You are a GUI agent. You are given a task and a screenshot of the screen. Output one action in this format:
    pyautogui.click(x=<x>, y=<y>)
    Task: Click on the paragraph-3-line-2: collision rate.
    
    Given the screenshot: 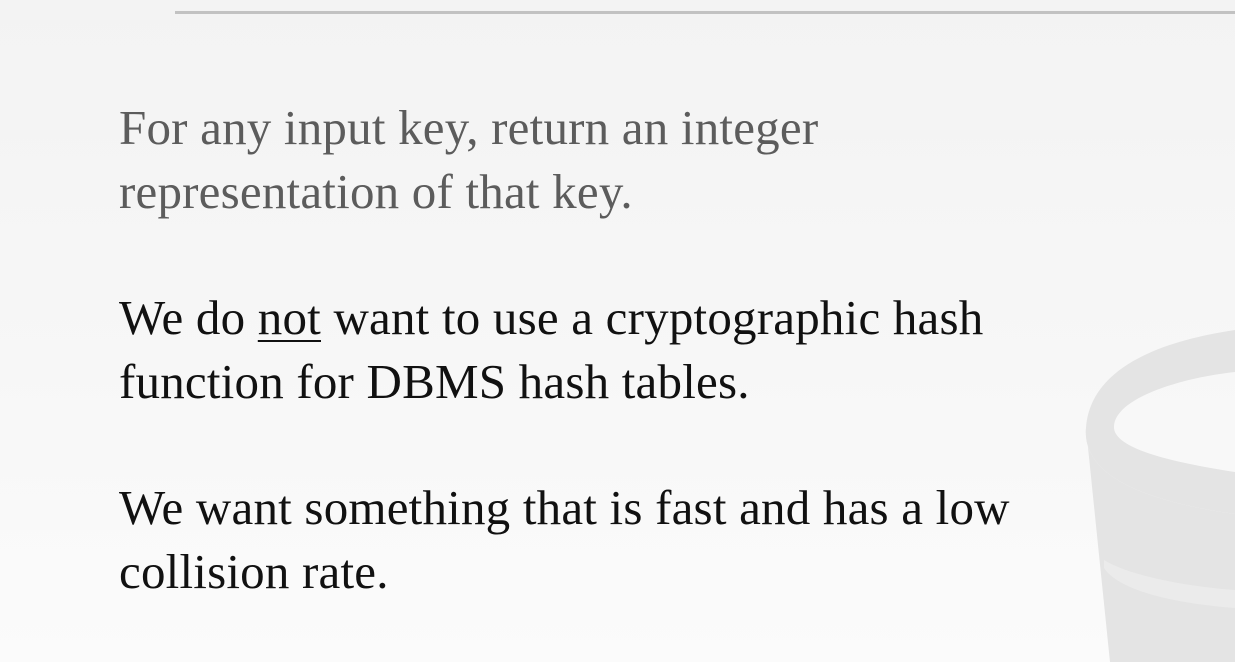 What is the action you would take?
    pyautogui.click(x=254, y=571)
    